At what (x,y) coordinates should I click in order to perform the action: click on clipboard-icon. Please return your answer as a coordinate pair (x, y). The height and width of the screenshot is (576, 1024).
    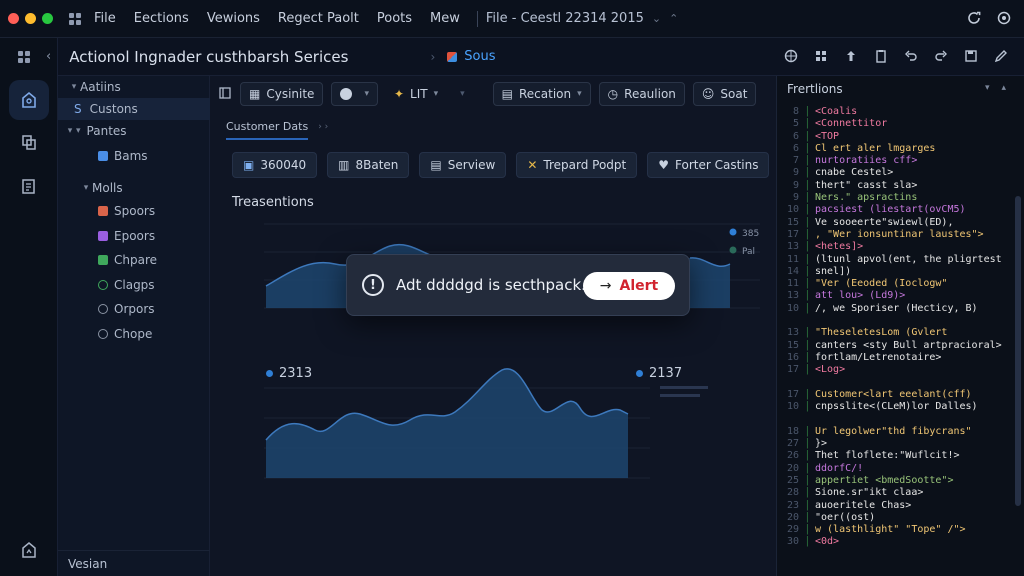
    Looking at the image, I should click on (881, 56).